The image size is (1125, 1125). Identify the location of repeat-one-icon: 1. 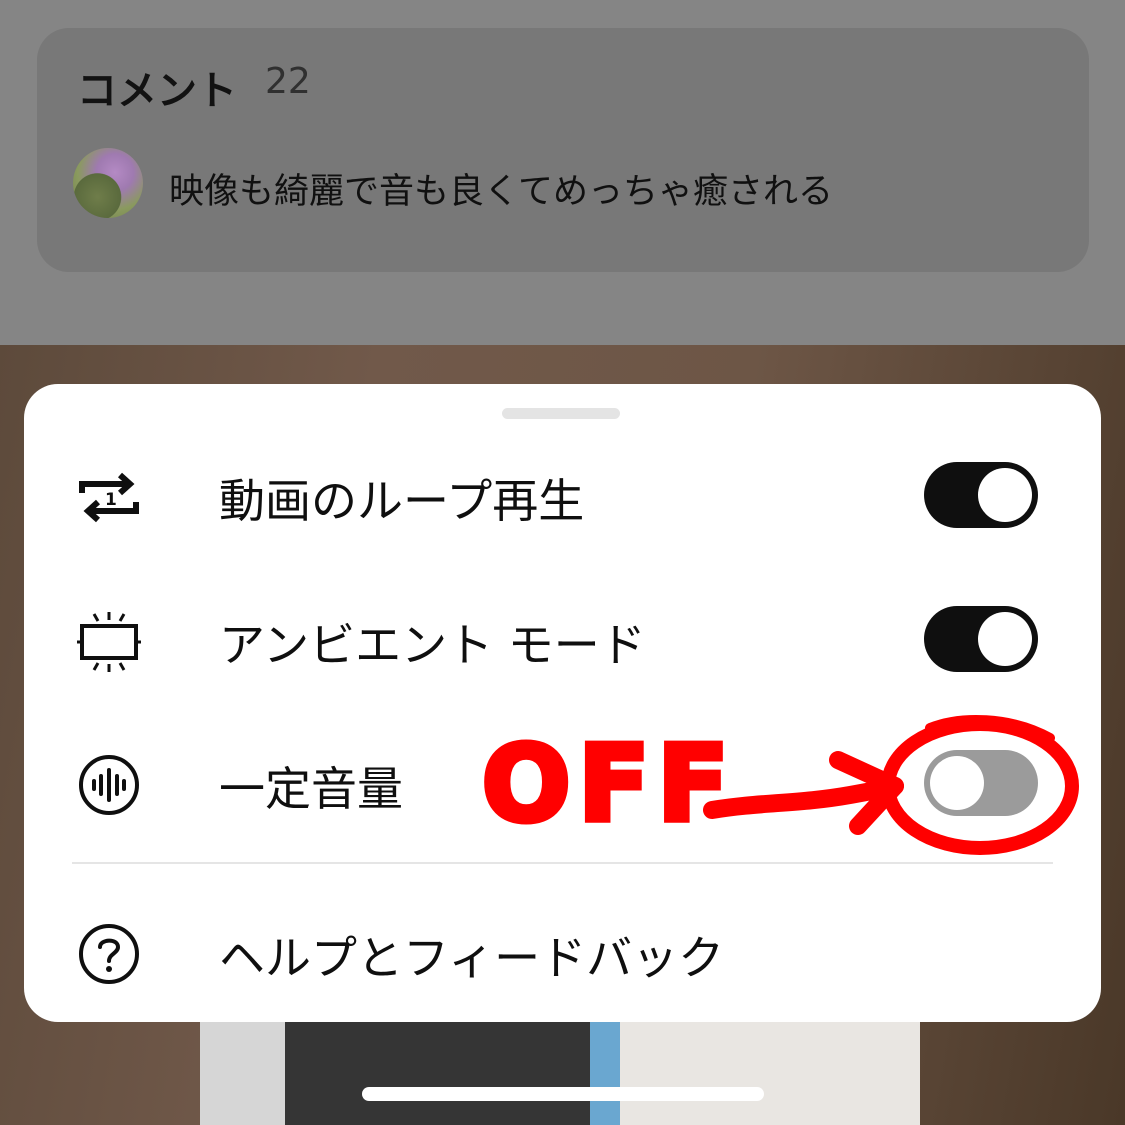
(109, 497).